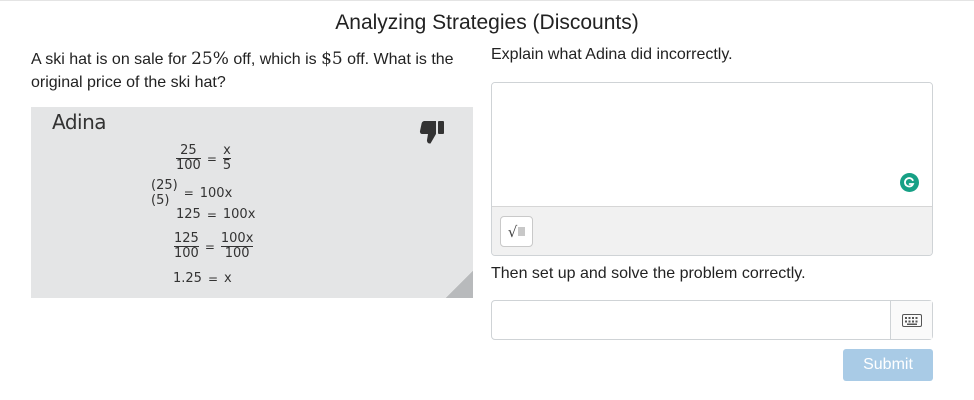 This screenshot has height=400, width=974. Describe the element at coordinates (209, 246) in the screenshot. I see `step-4-equals: =` at that location.